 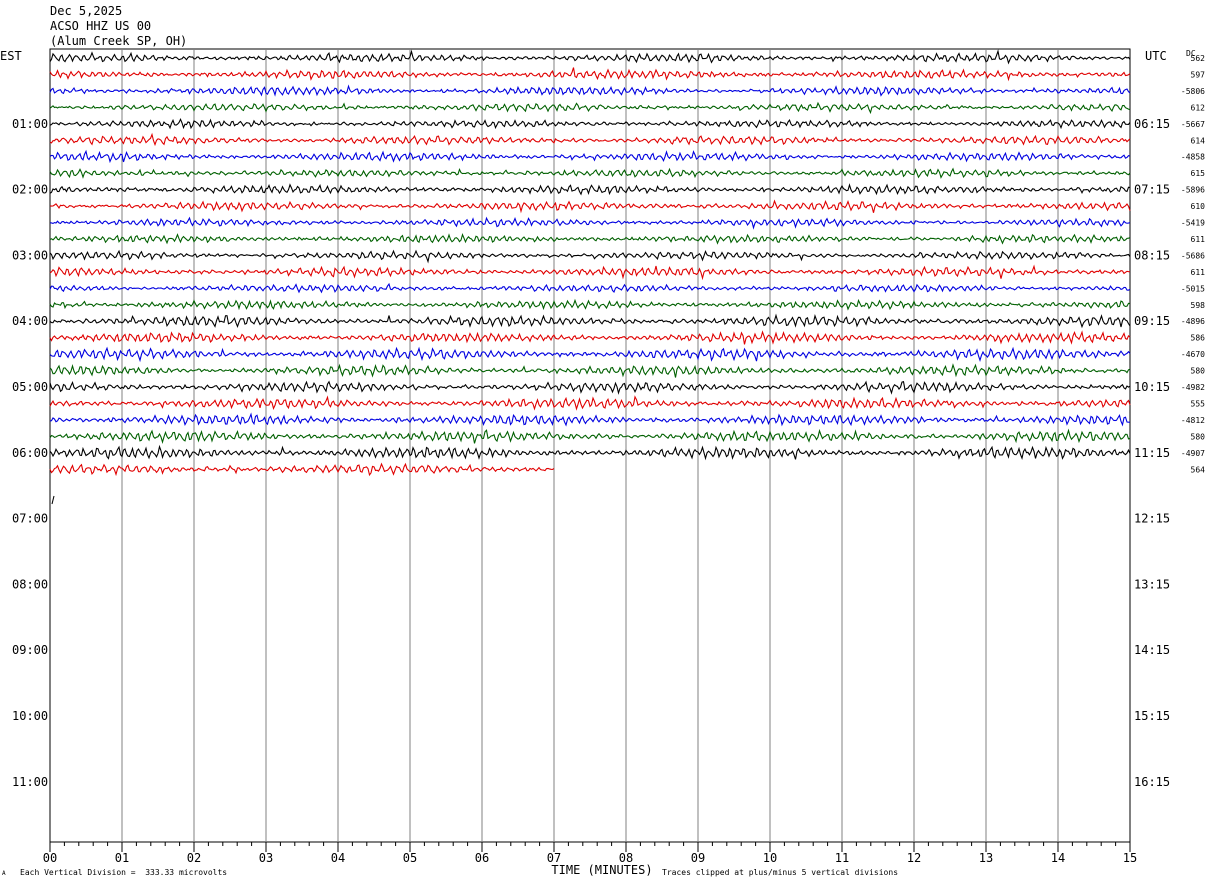 I want to click on x-tick-label: 04, so click(x=338, y=858).